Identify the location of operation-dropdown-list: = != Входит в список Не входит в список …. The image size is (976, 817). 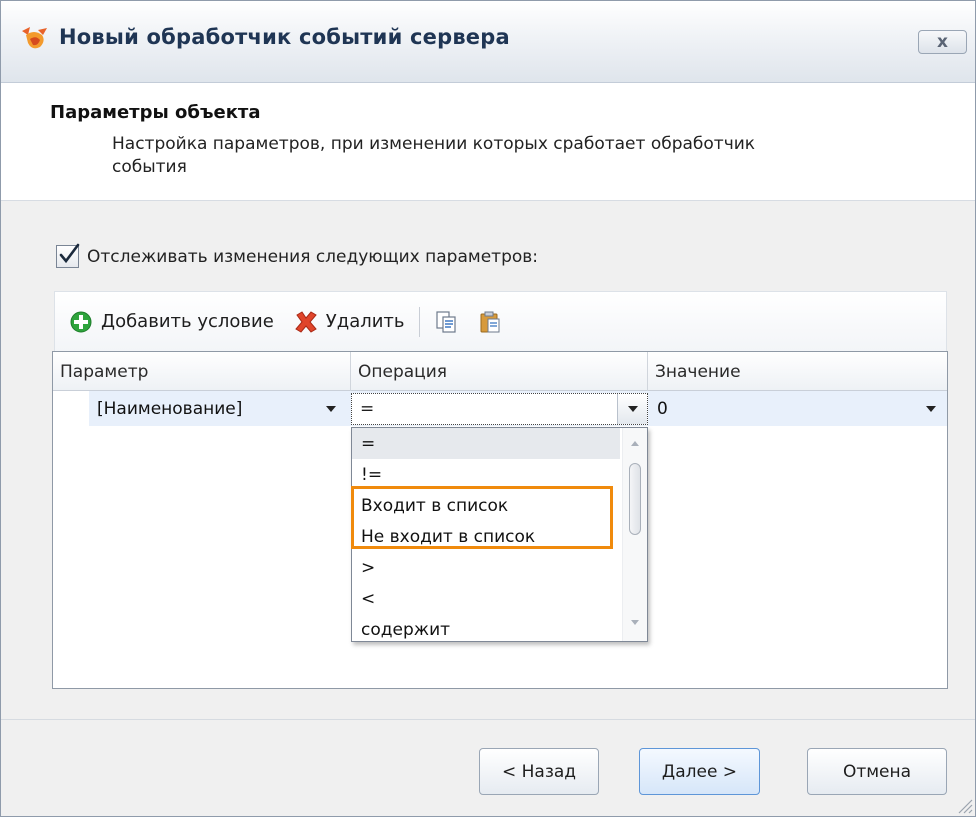
(499, 534).